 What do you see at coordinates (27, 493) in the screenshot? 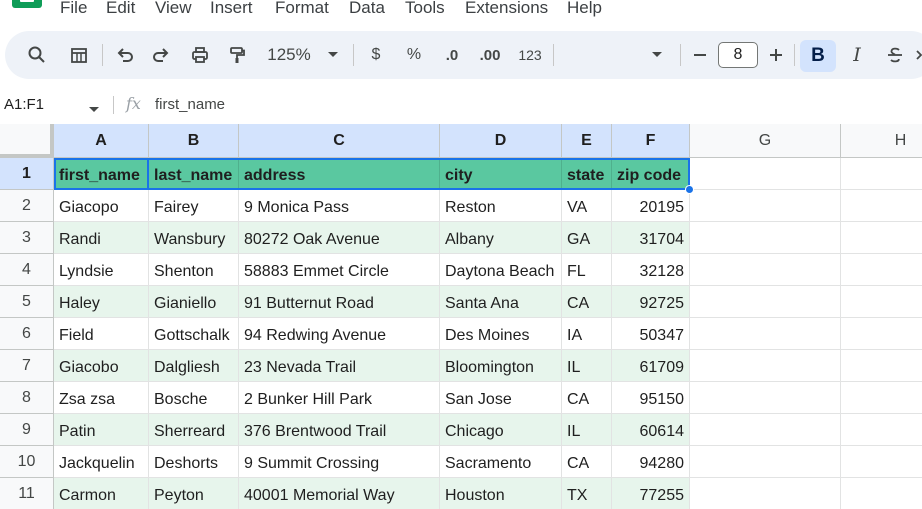
I see `row-header-11: 11` at bounding box center [27, 493].